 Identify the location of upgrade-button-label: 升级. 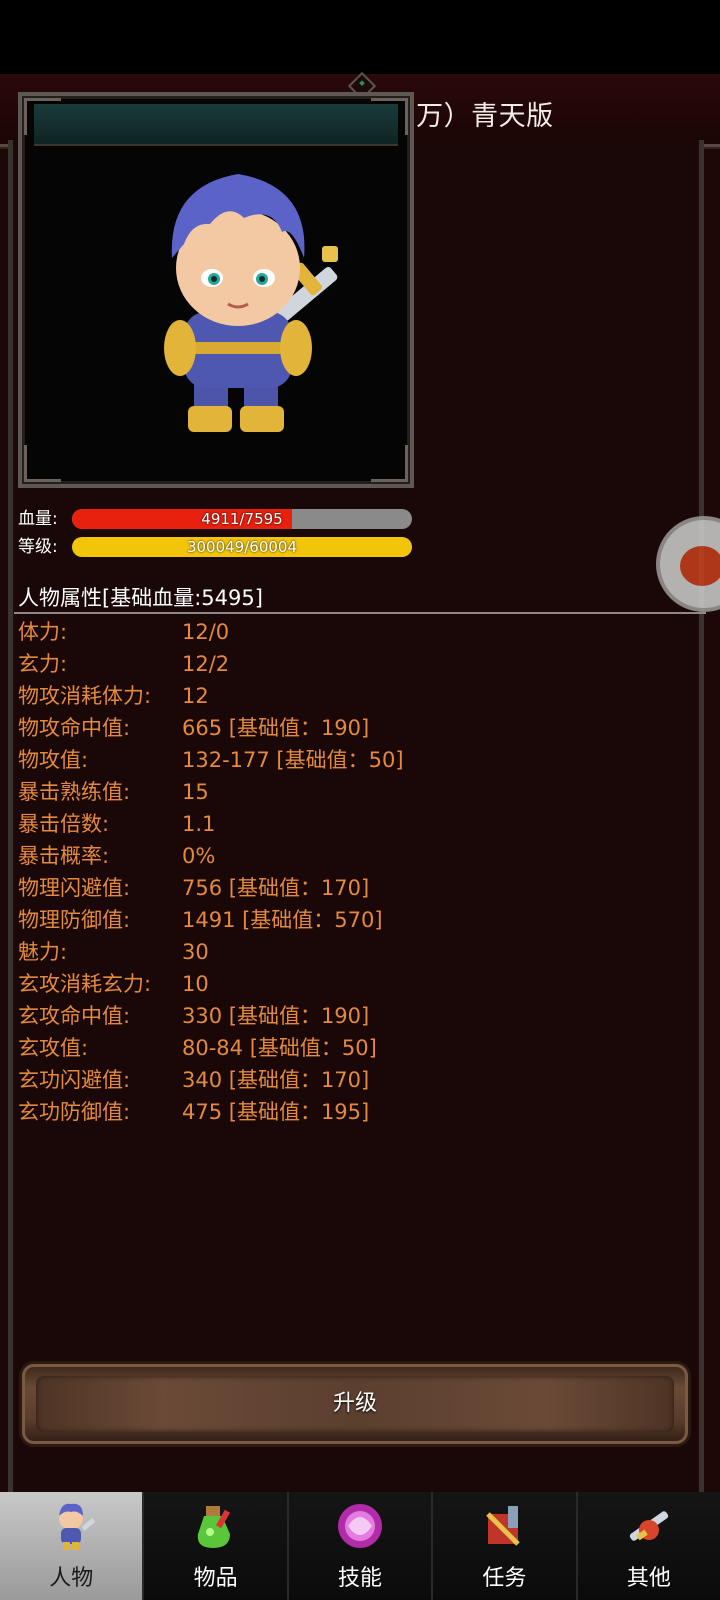
(354, 1403).